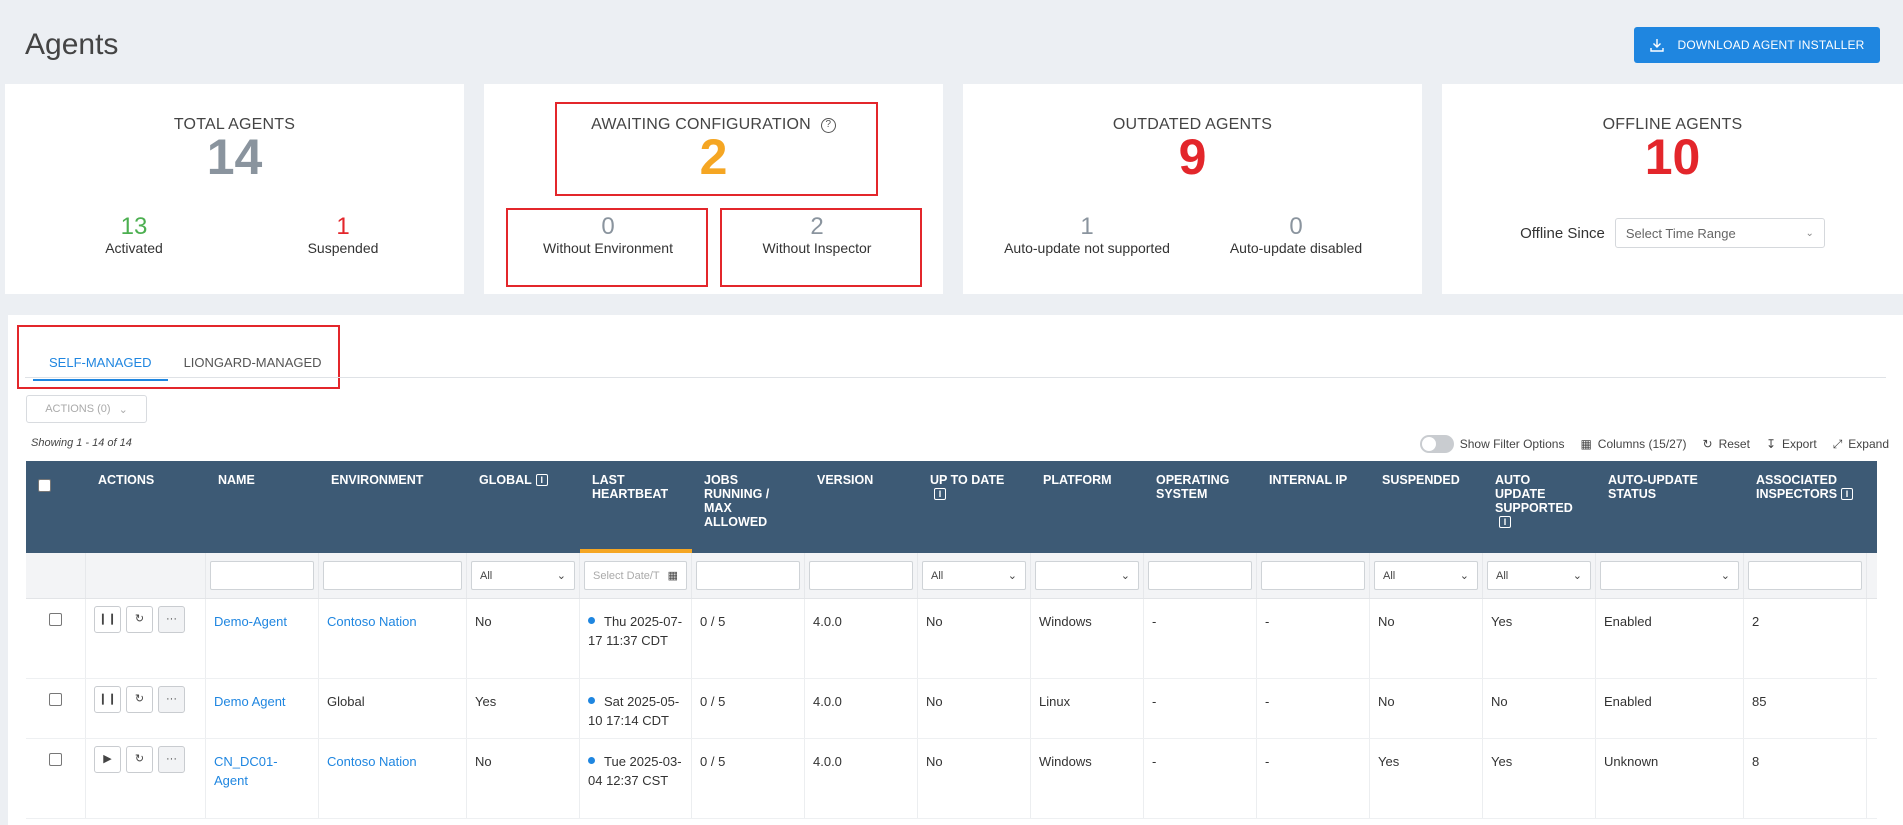  Describe the element at coordinates (1539, 507) in the screenshot. I see `column-auto-update-supported: AUTO UPDATE SUPPORTEDi` at that location.